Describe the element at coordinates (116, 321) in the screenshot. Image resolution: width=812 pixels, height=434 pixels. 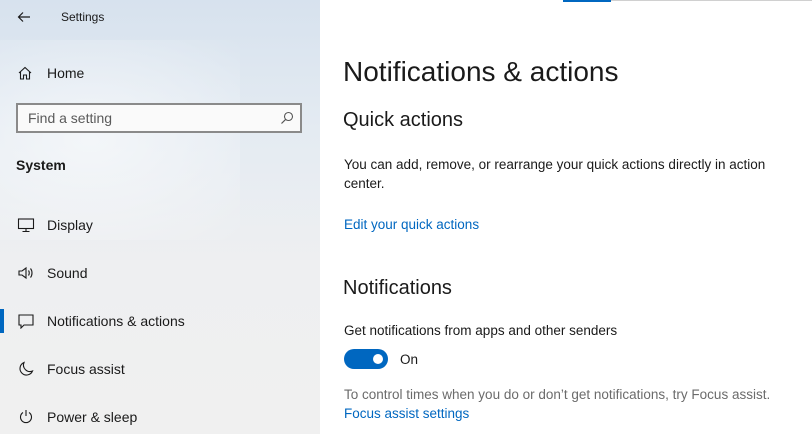
I see `sidebar-item-label: Notifications & actions` at that location.